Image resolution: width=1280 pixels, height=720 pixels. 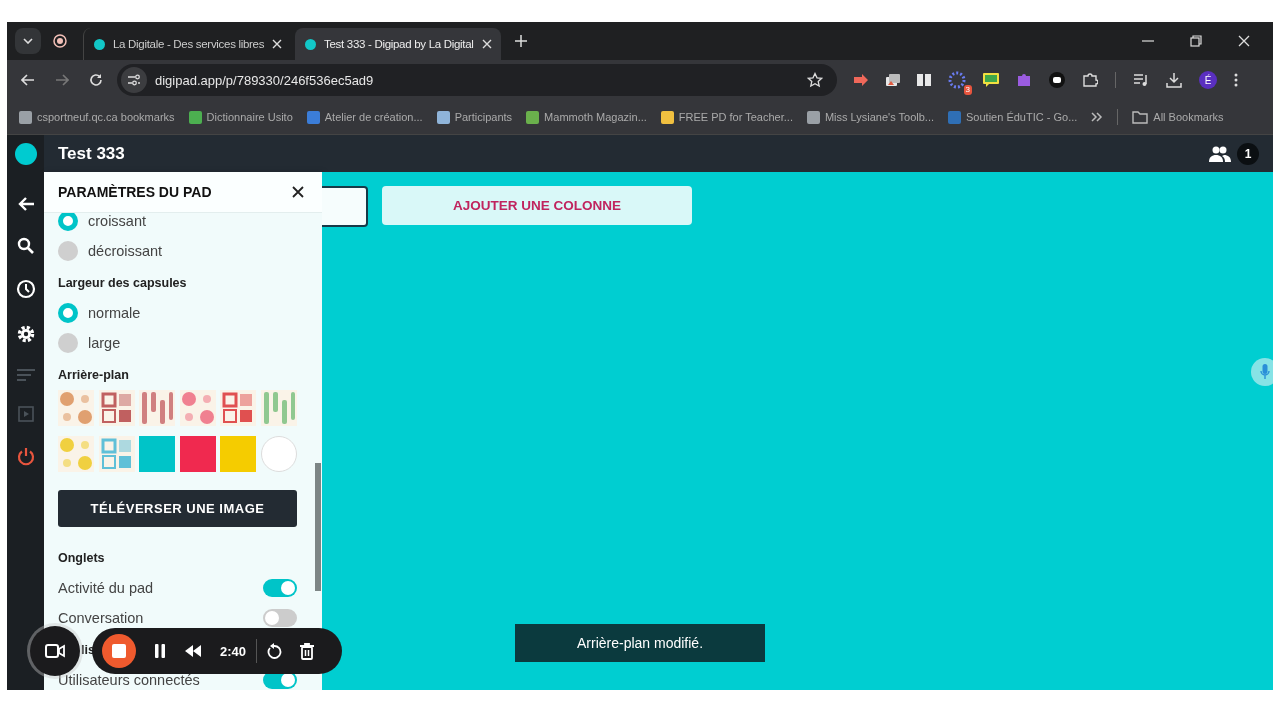 What do you see at coordinates (991, 80) in the screenshot?
I see `chat-icon` at bounding box center [991, 80].